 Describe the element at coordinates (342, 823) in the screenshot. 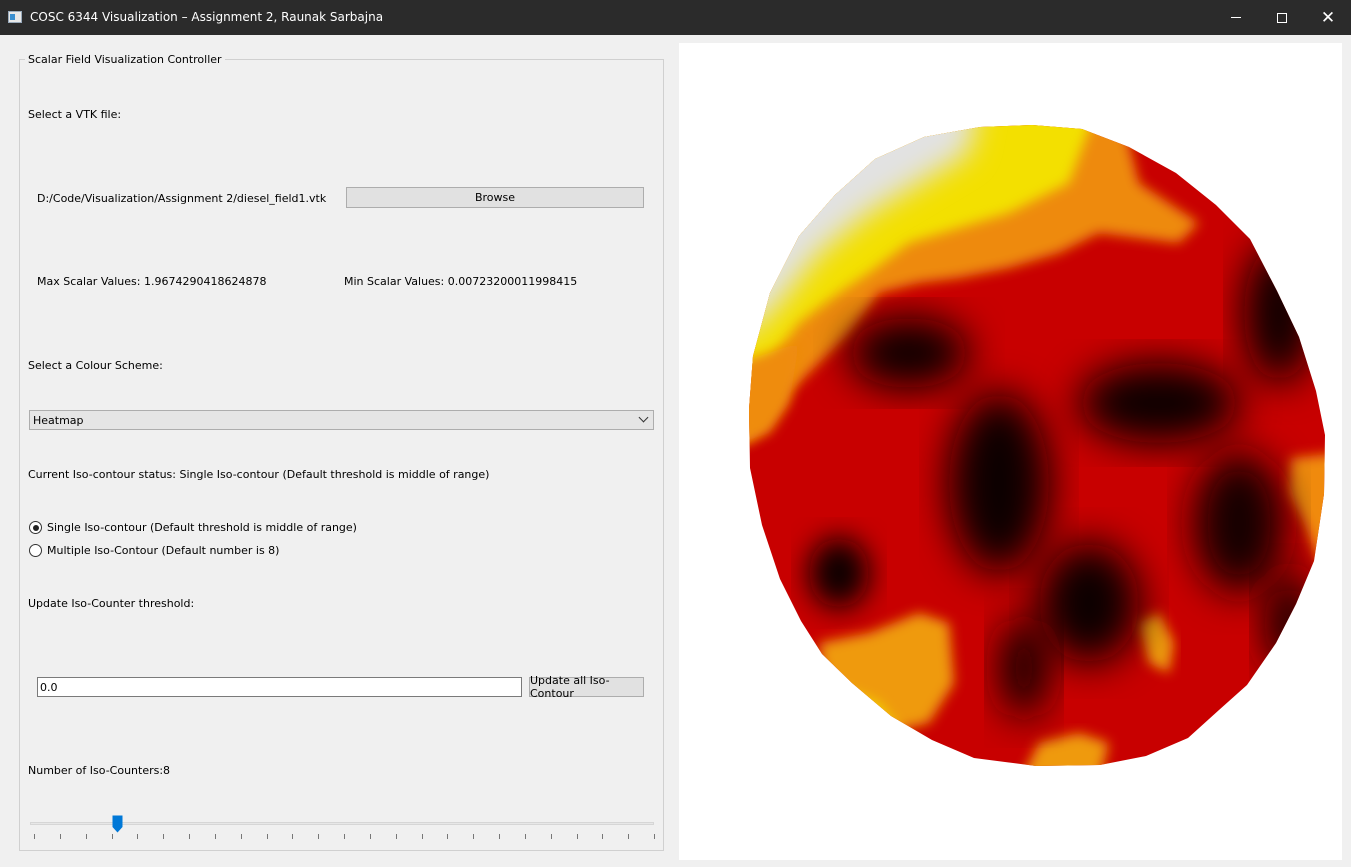

I see `iso-count-slider-track` at that location.